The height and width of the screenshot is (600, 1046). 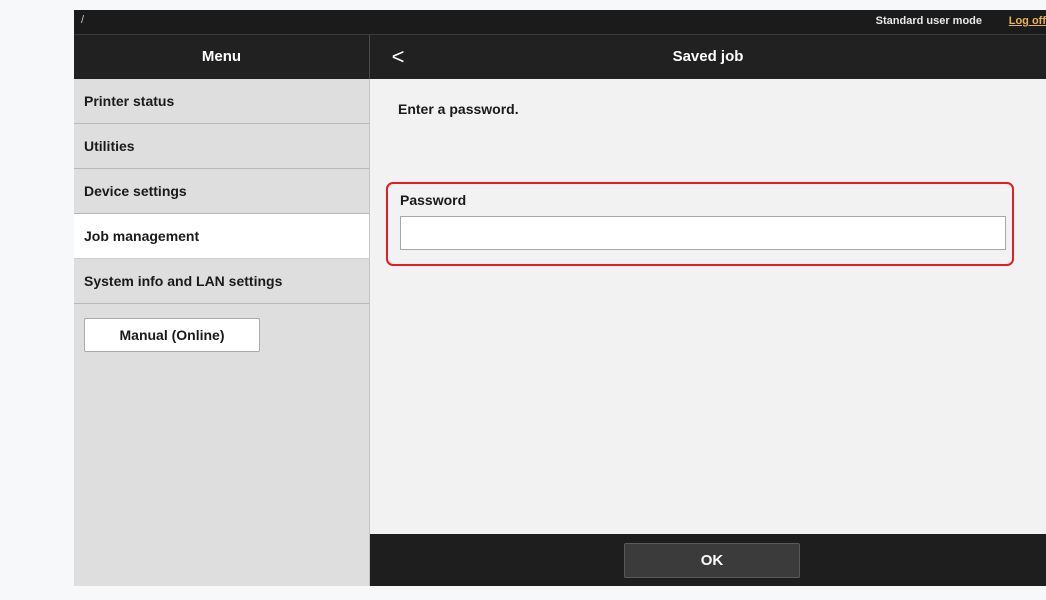 What do you see at coordinates (172, 335) in the screenshot?
I see `manual-online-button: Manual (Online)` at bounding box center [172, 335].